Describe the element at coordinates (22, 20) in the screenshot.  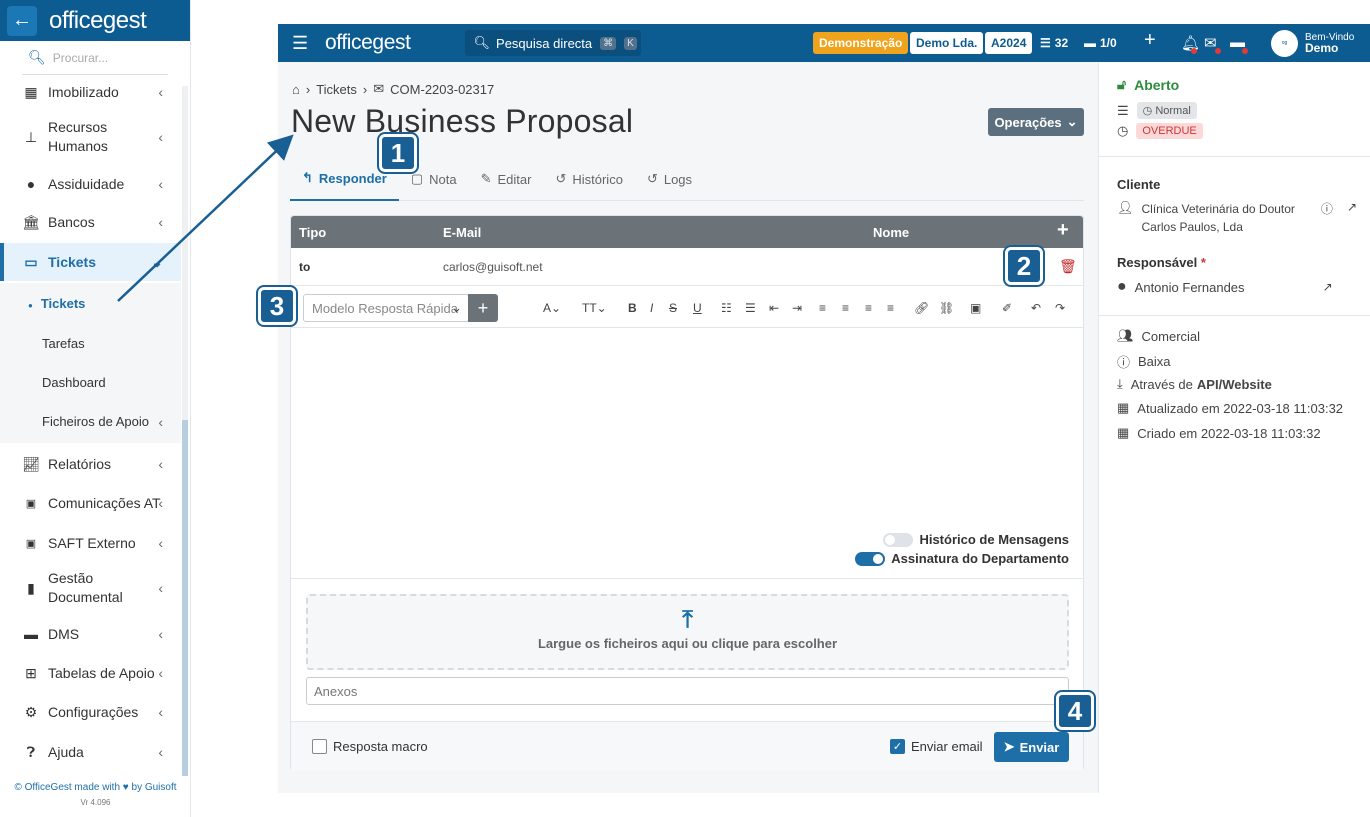
I see `back-arrow-icon: ←` at that location.